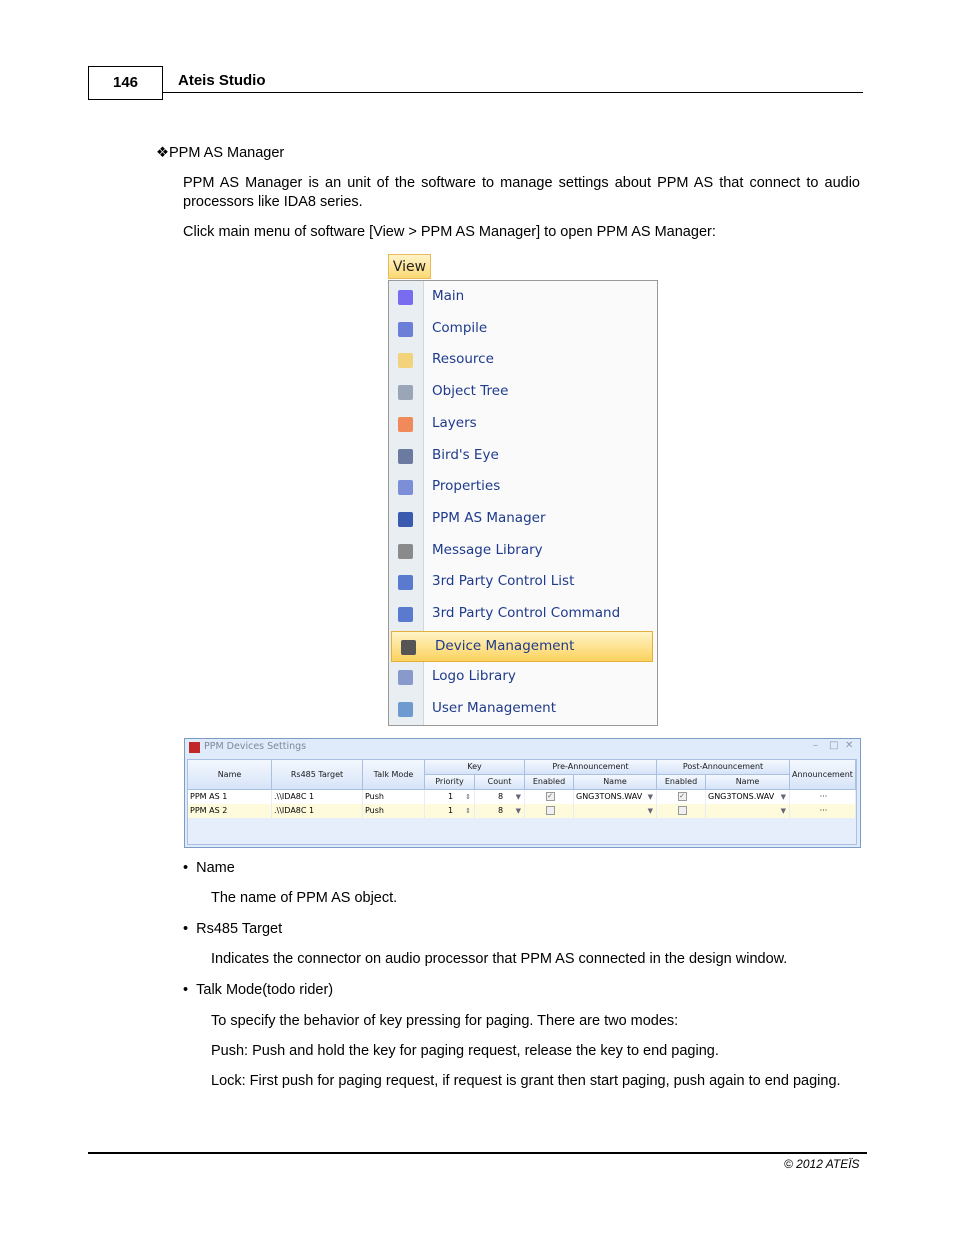 This screenshot has height=1235, width=954. What do you see at coordinates (463, 359) in the screenshot?
I see `menu-item-label: Resource` at bounding box center [463, 359].